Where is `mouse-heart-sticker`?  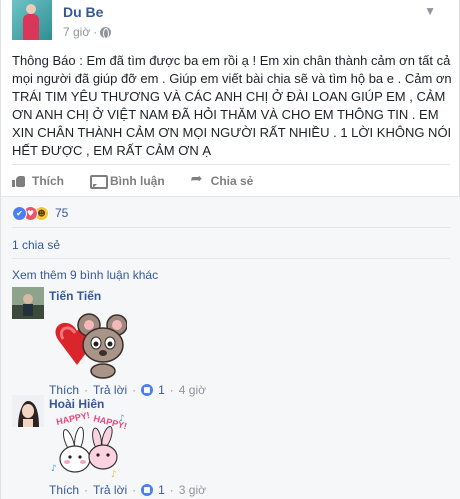
mouse-heart-sticker is located at coordinates (88, 345).